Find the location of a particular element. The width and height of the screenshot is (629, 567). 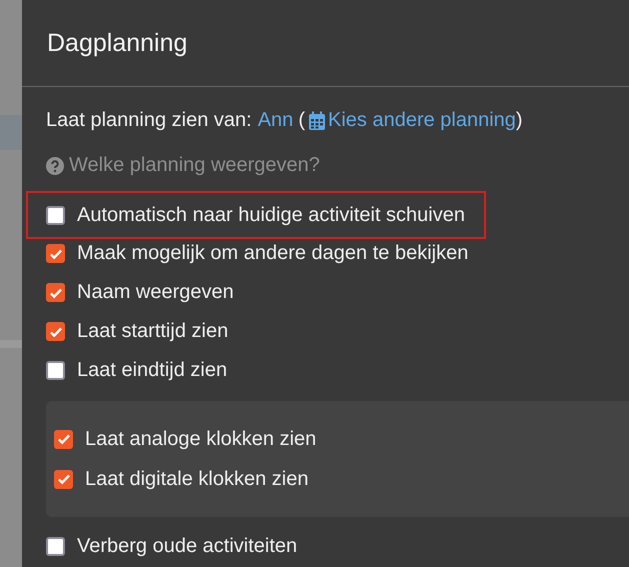

paren-text: ) is located at coordinates (519, 120).